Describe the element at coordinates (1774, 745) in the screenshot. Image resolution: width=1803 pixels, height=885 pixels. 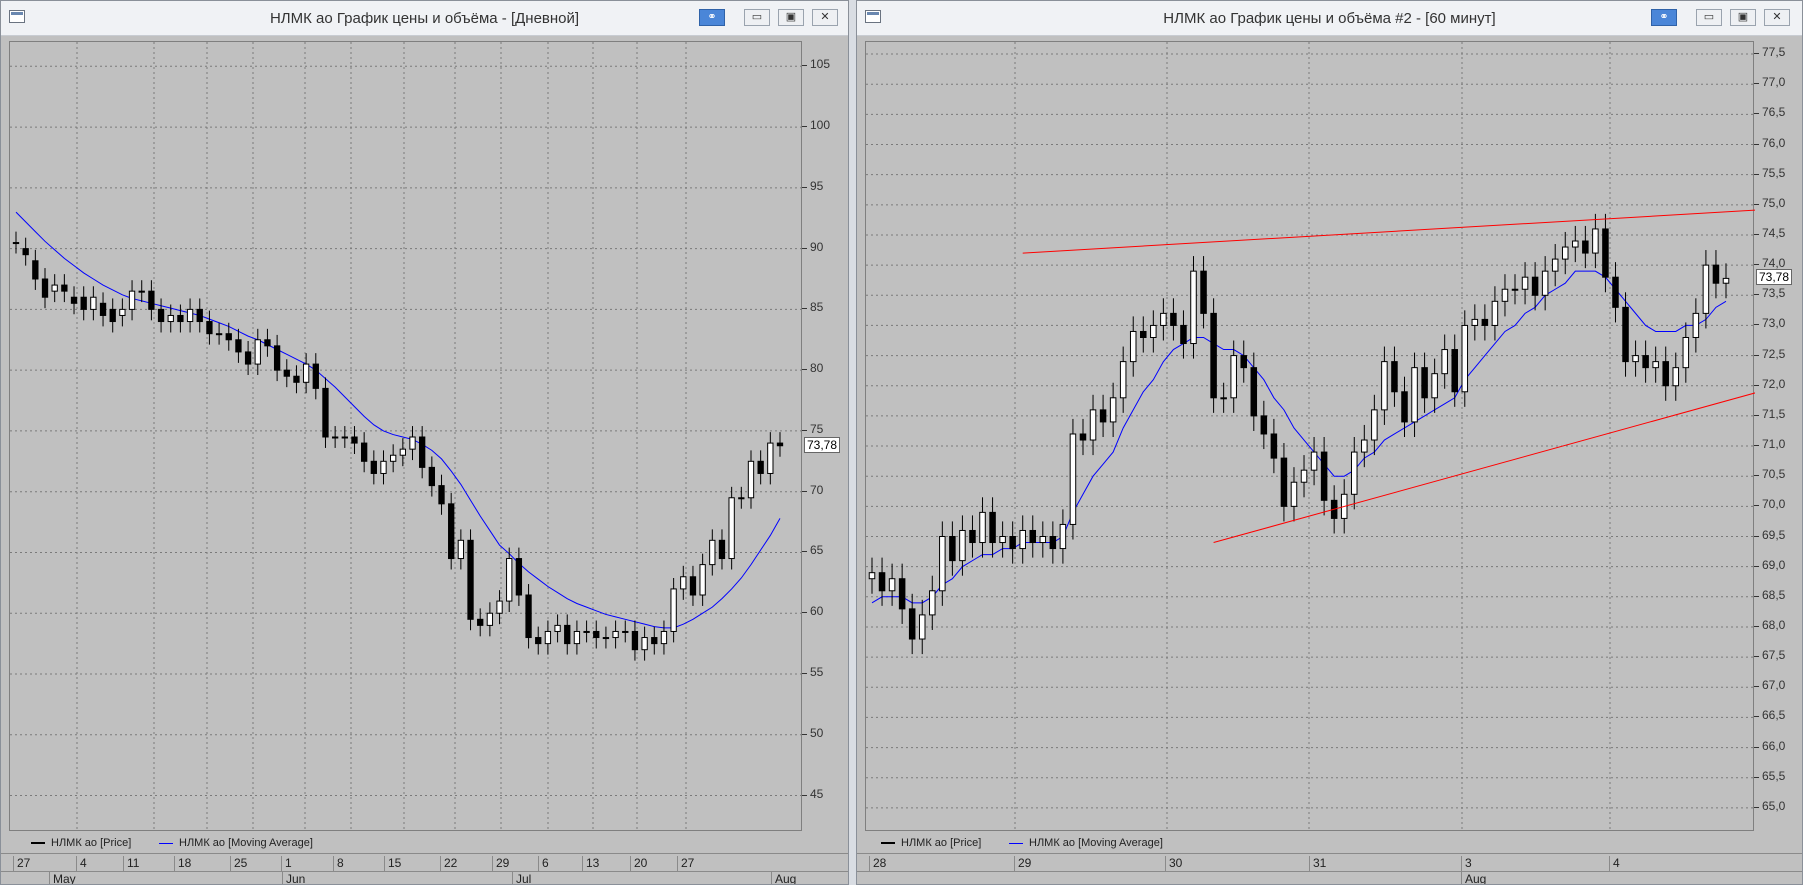
I see `y-tick-label: 66,0` at that location.